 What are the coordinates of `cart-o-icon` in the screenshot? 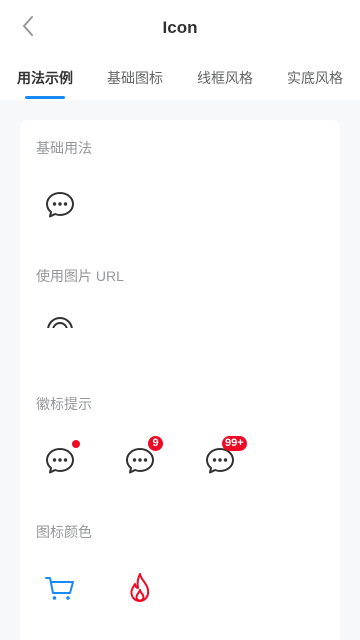 It's located at (60, 588).